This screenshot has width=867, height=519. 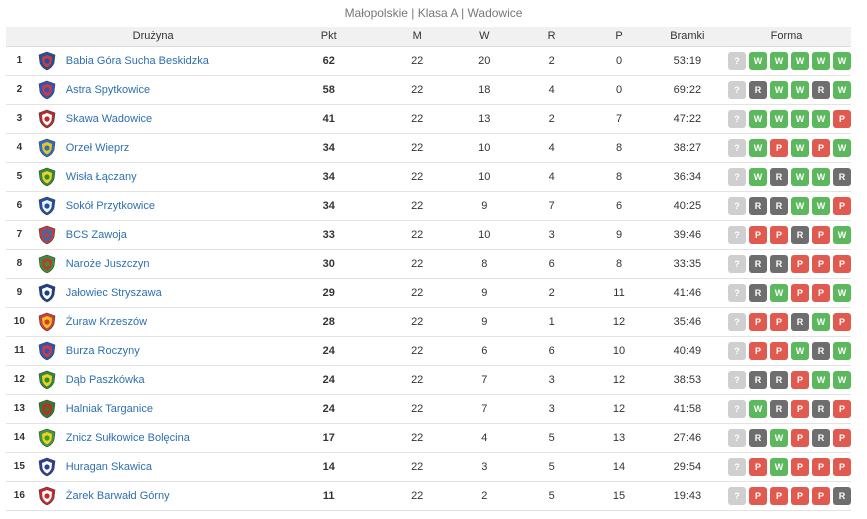 I want to click on team-name-link: Wisła Łączany, so click(x=101, y=177).